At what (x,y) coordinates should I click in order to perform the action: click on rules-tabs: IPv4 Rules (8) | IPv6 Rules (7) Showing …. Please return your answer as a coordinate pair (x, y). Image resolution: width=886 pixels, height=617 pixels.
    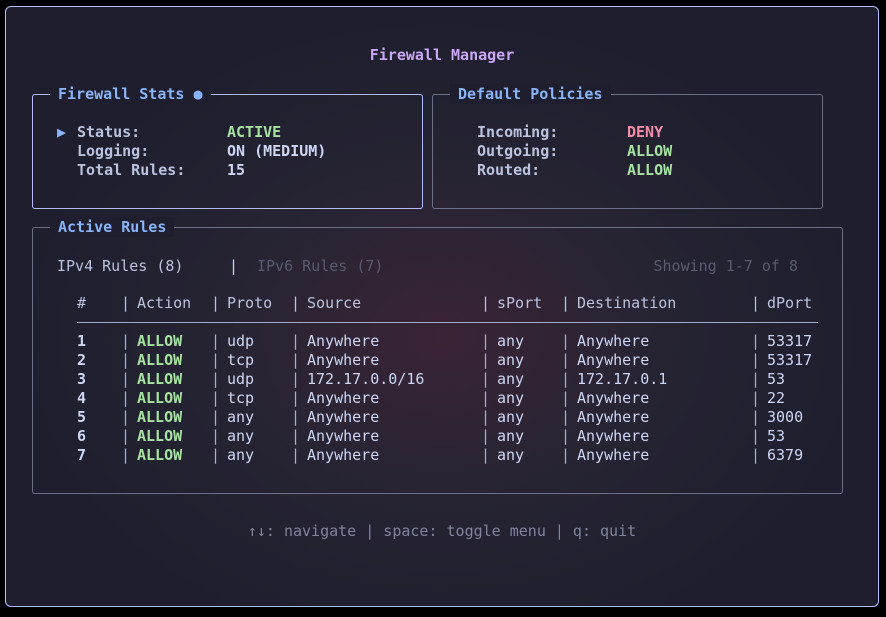
    Looking at the image, I should click on (437, 266).